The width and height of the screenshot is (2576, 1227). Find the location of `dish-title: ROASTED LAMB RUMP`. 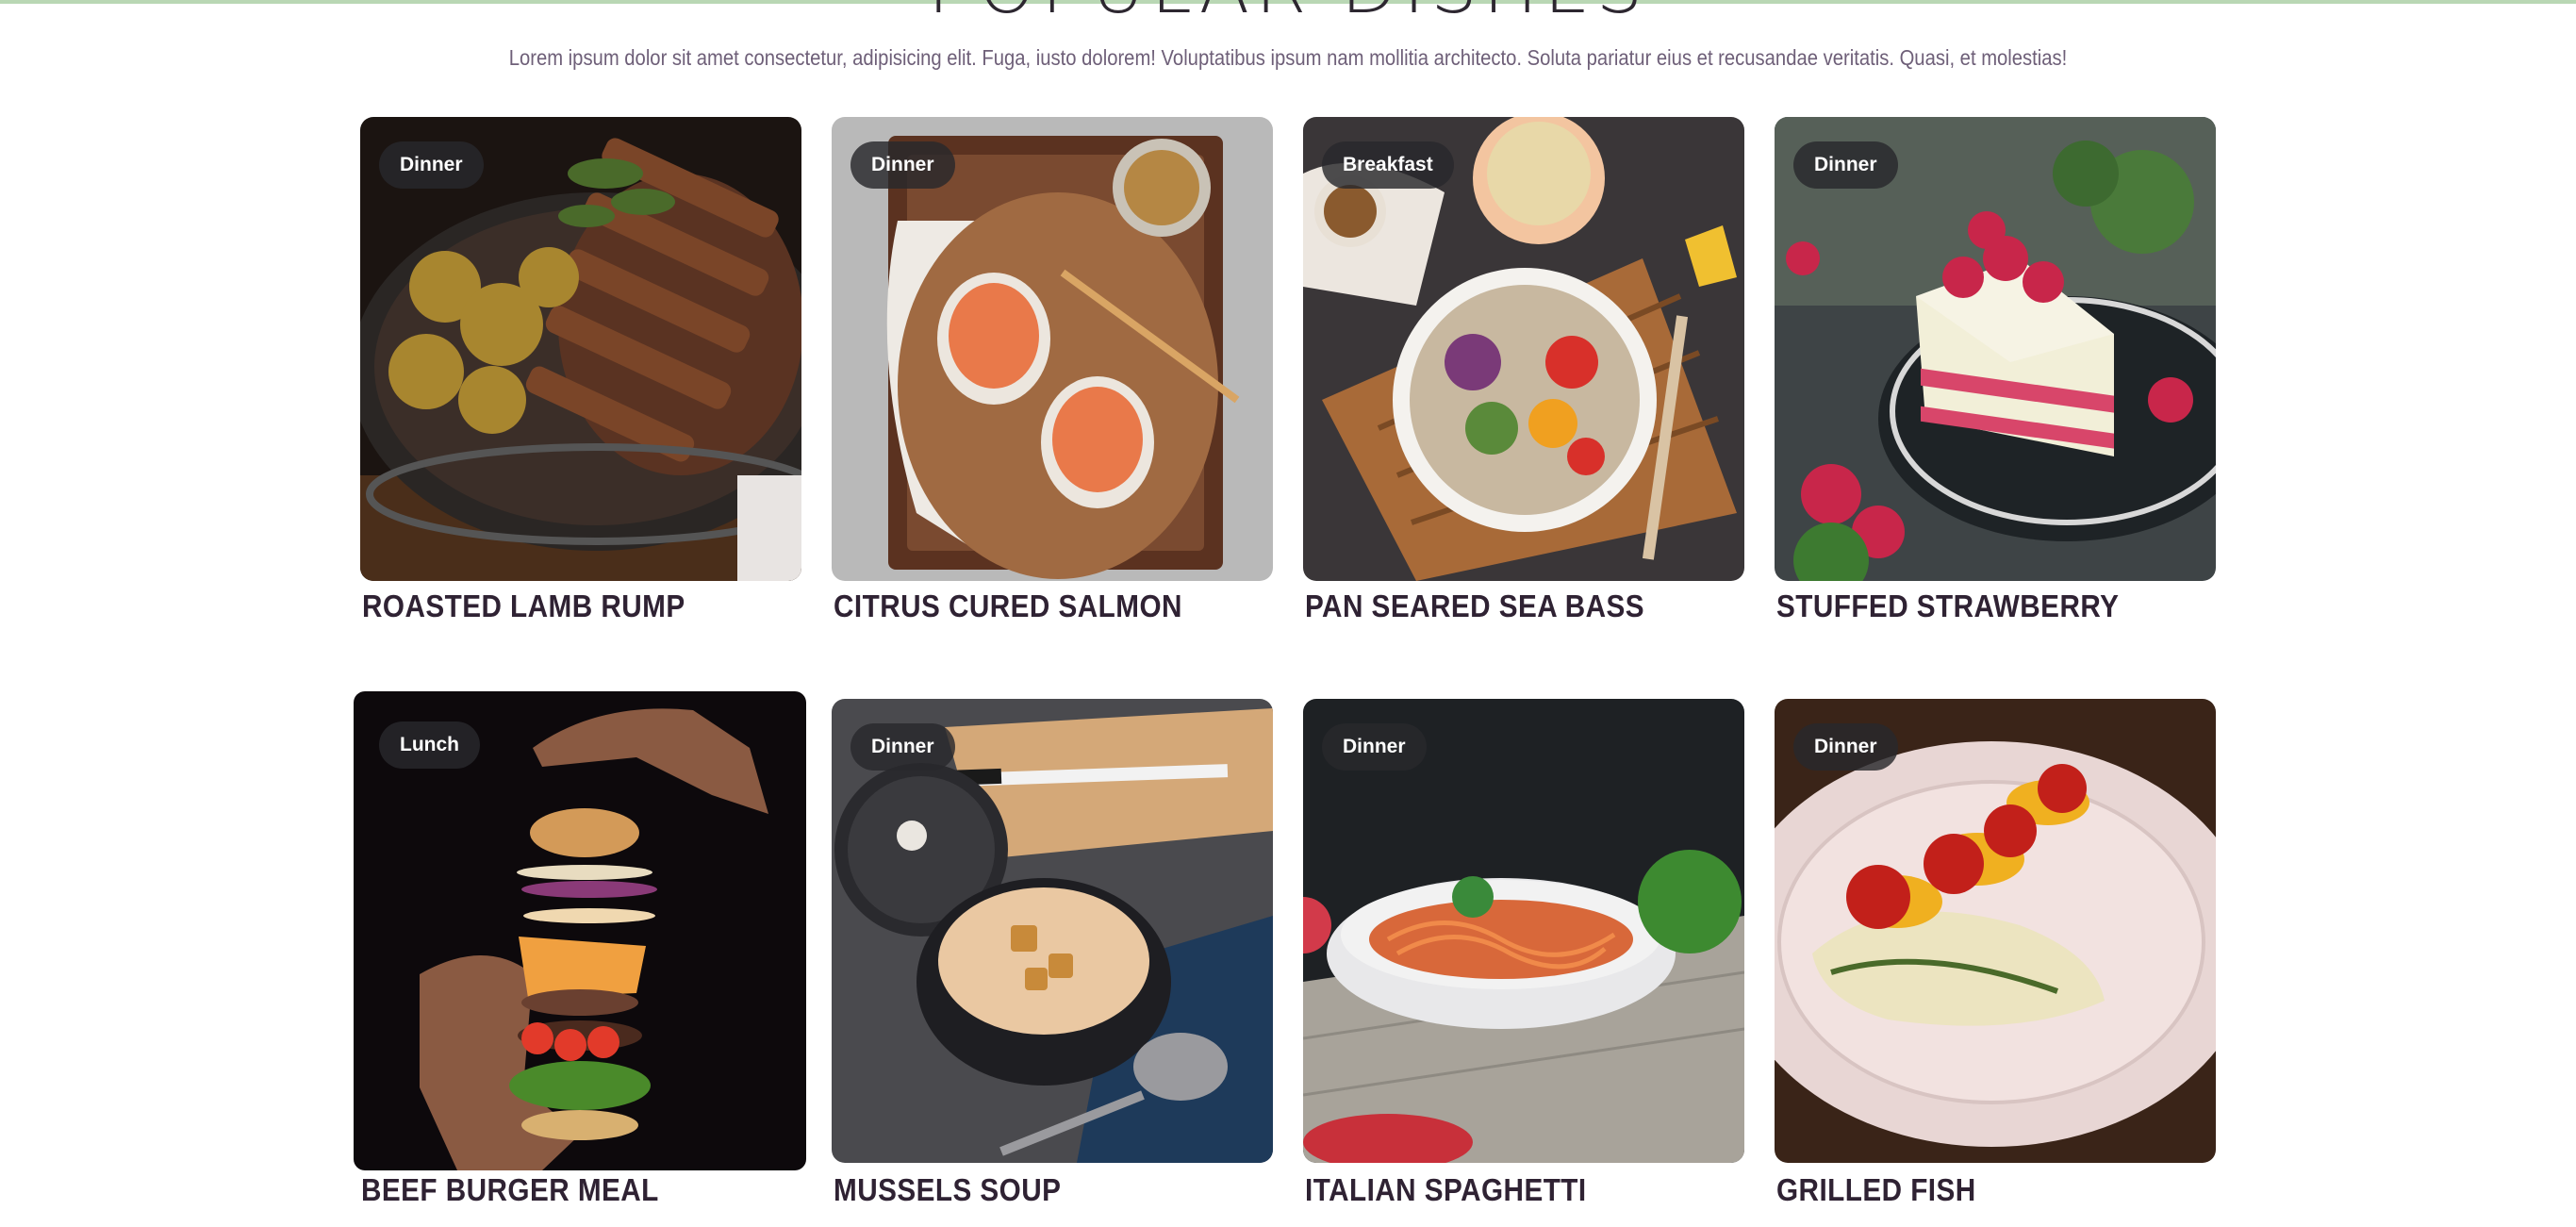

dish-title: ROASTED LAMB RUMP is located at coordinates (523, 606).